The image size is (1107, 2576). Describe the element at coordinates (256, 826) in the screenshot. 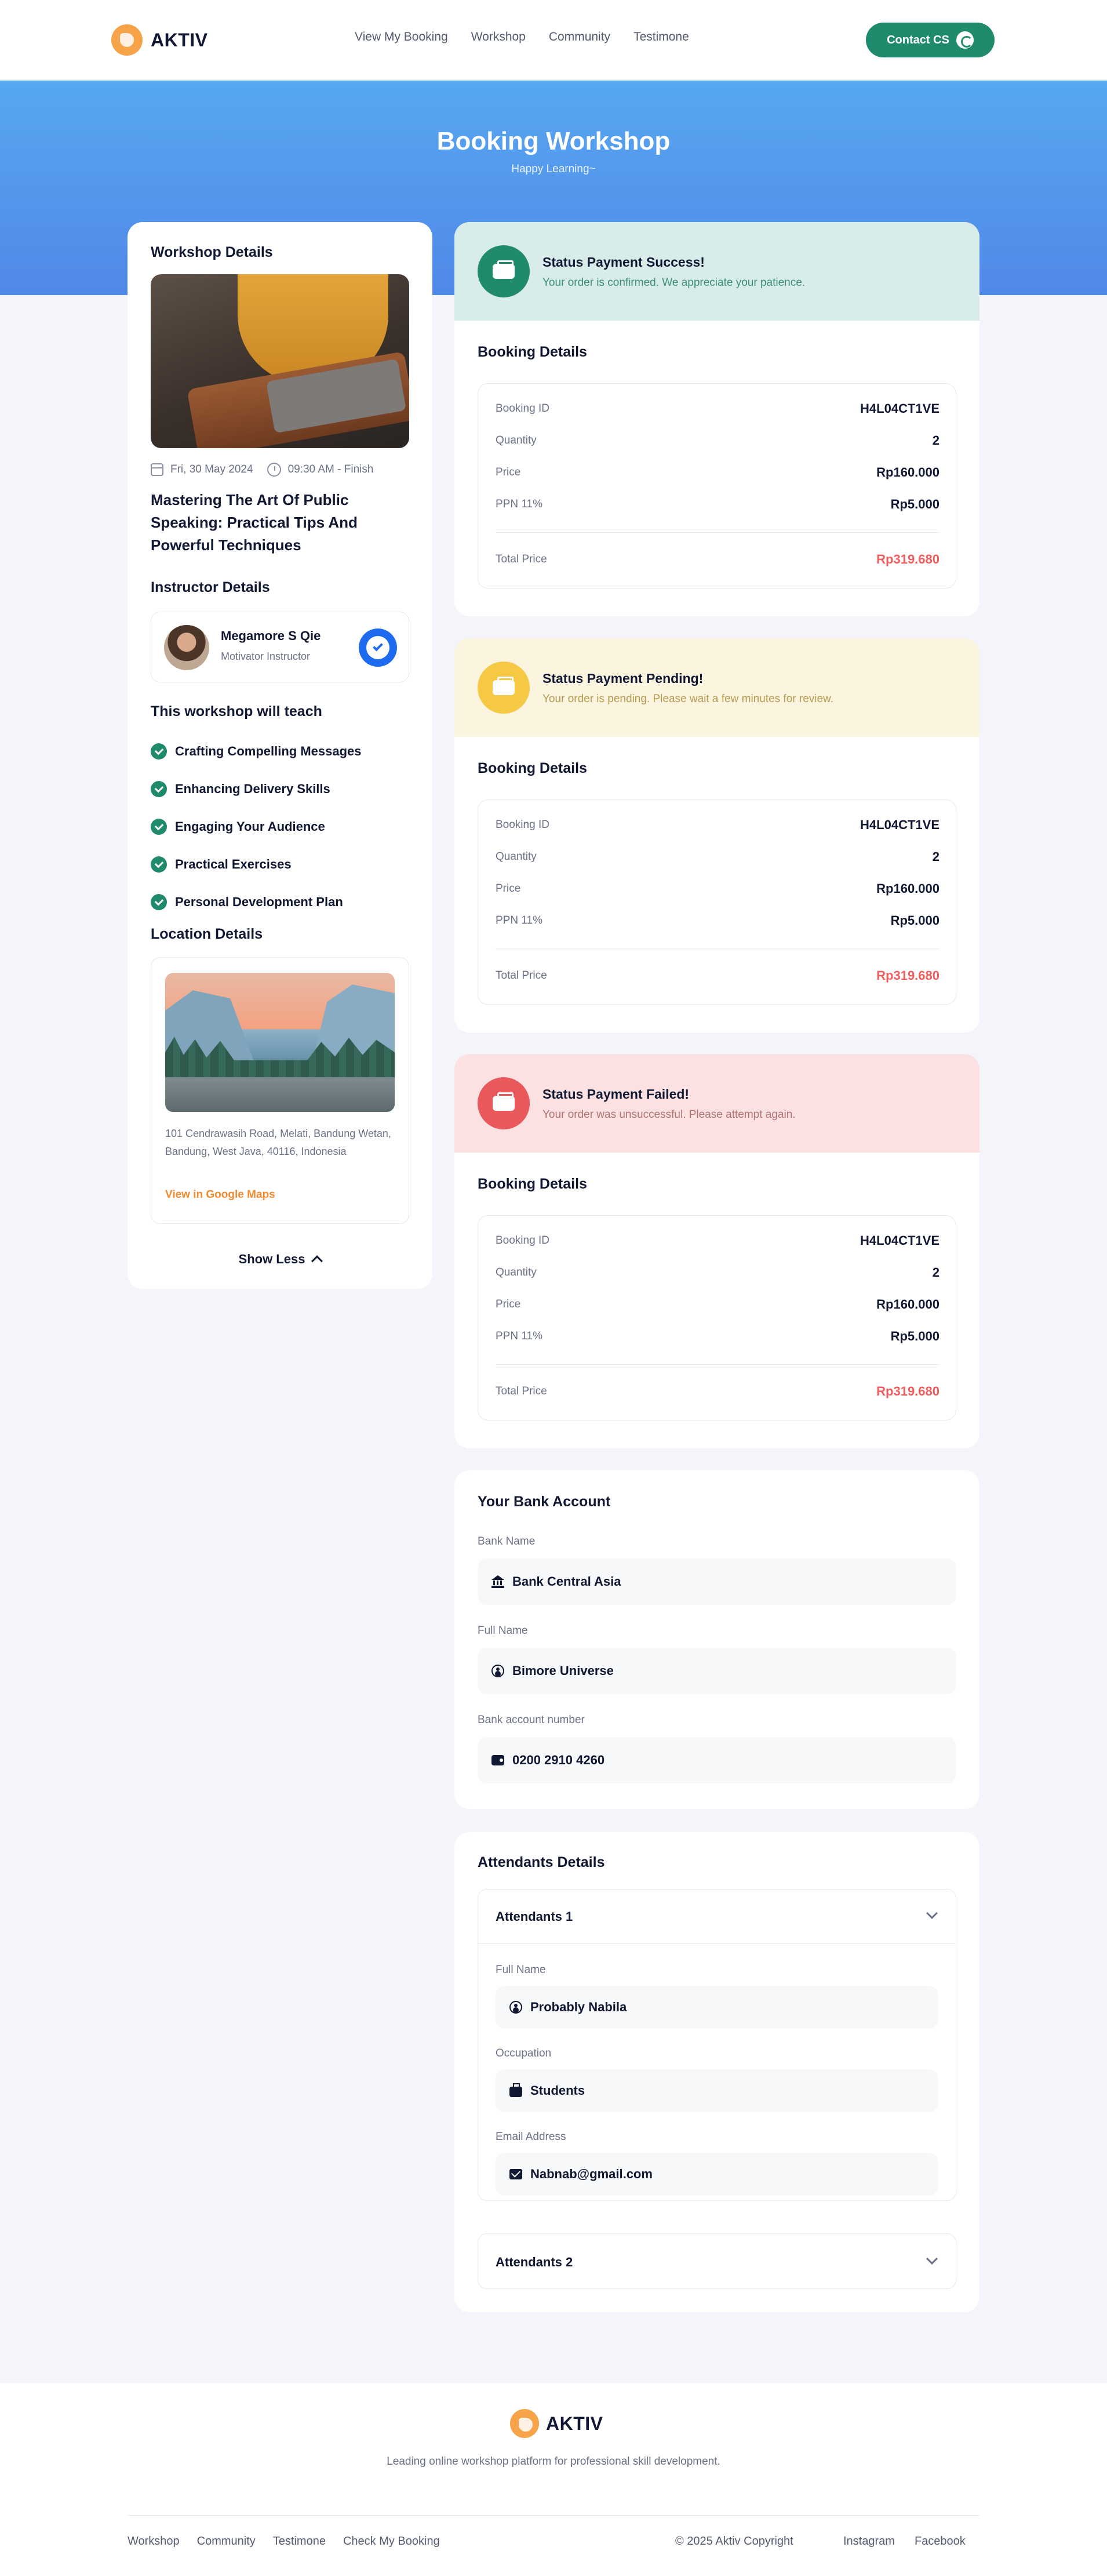

I see `teach-item: Engaging Your Audience` at that location.